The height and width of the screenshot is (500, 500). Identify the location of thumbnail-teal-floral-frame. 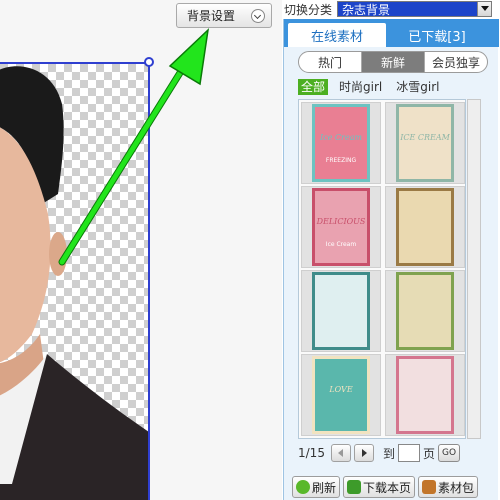
(341, 311).